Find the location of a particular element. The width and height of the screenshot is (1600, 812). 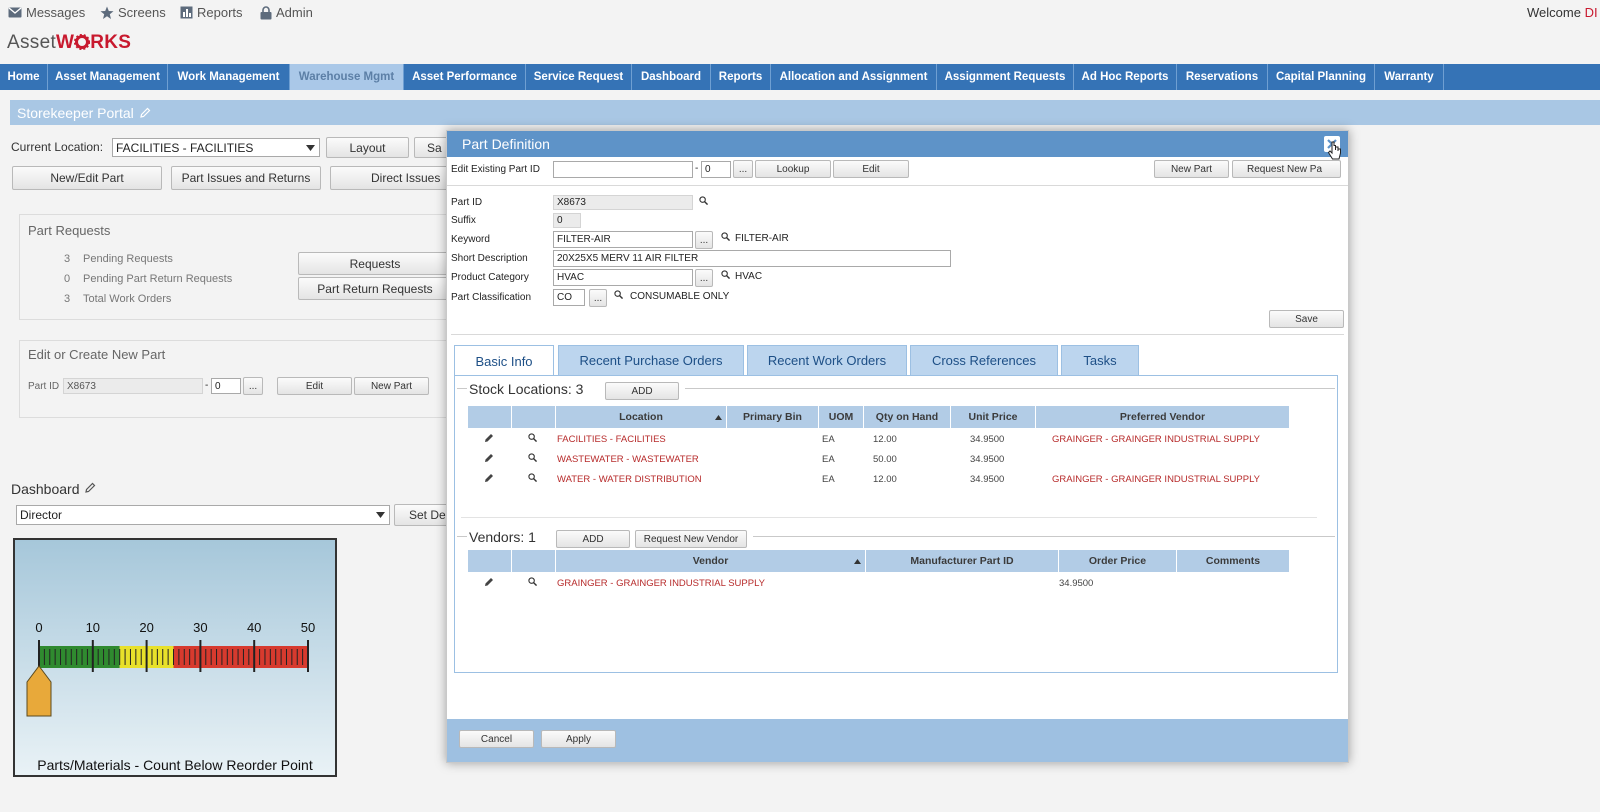

nav-ad-hoc-reports: Ad Hoc Reports is located at coordinates (1125, 77).